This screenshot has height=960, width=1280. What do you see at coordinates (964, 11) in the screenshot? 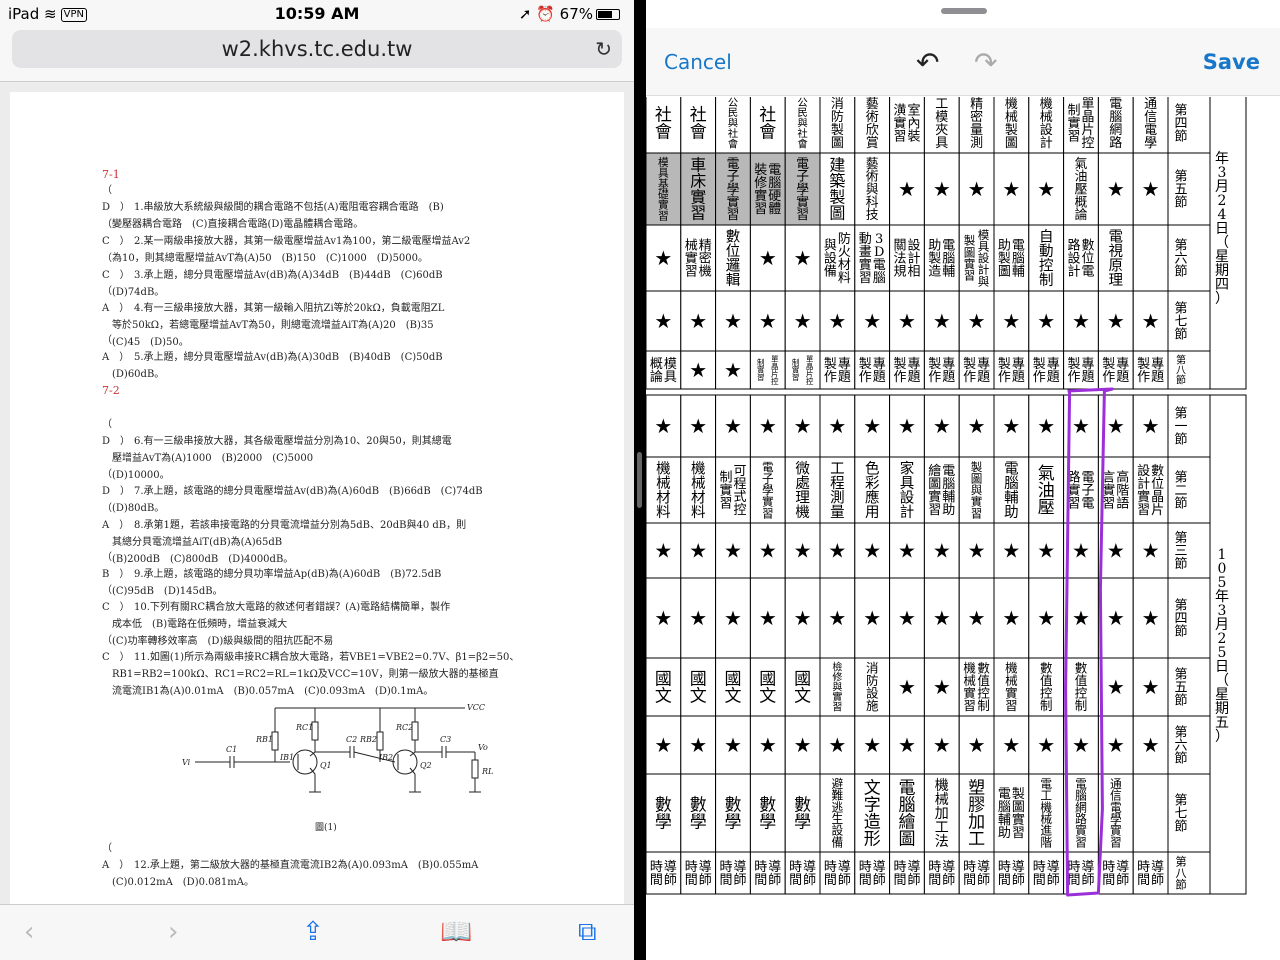
I see `drag-handle` at bounding box center [964, 11].